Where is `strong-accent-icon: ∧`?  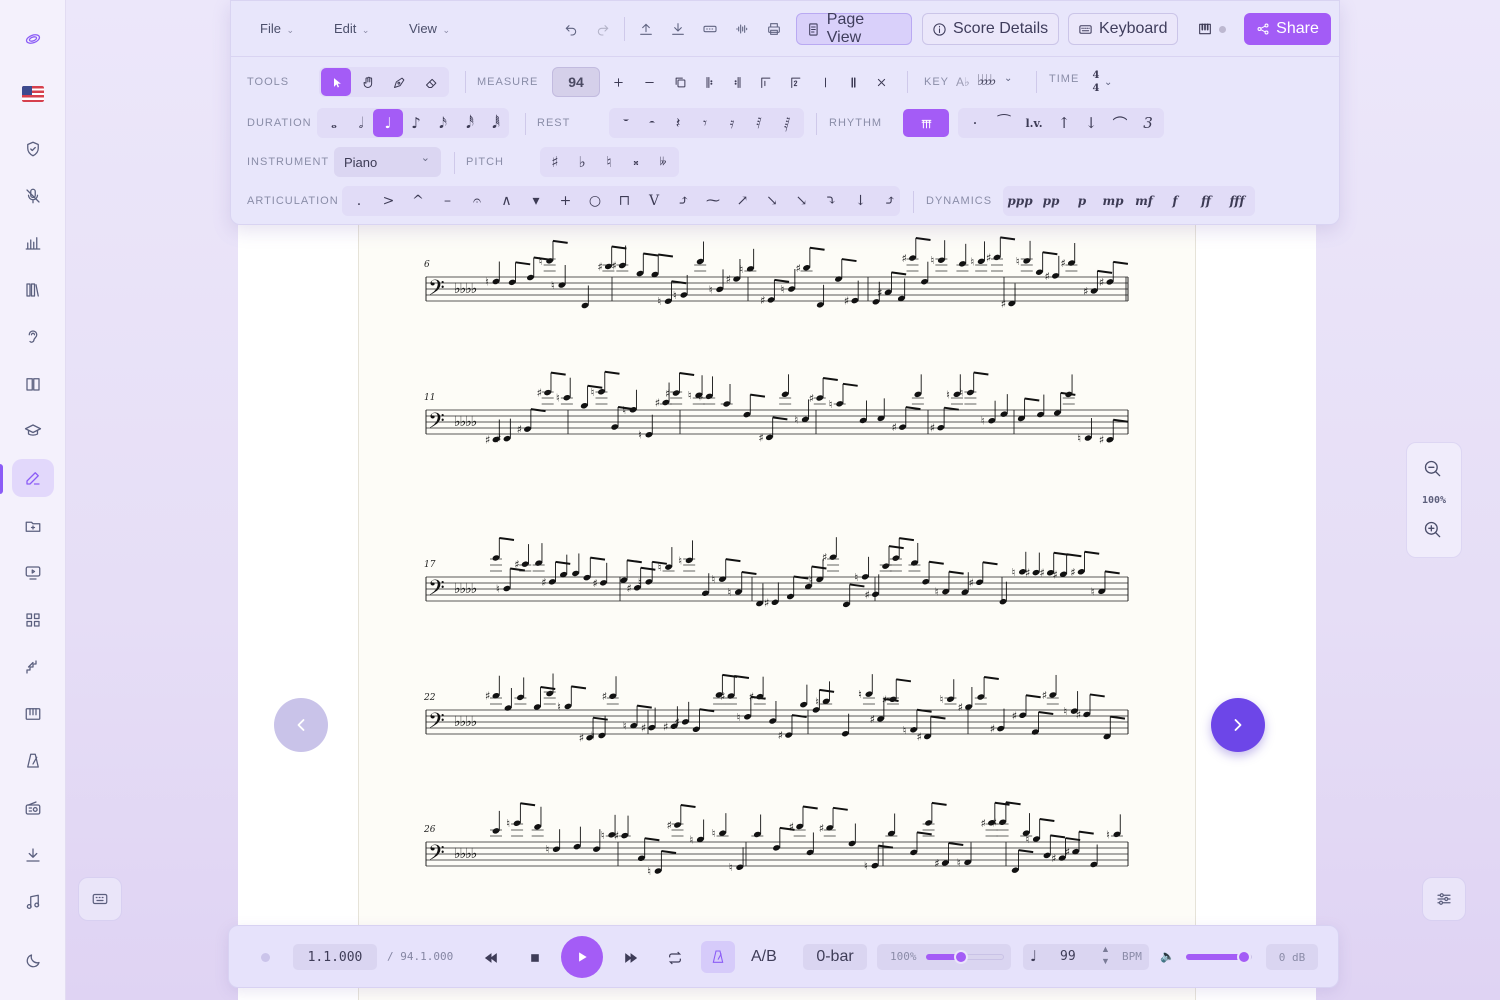
strong-accent-icon: ∧ is located at coordinates (507, 201).